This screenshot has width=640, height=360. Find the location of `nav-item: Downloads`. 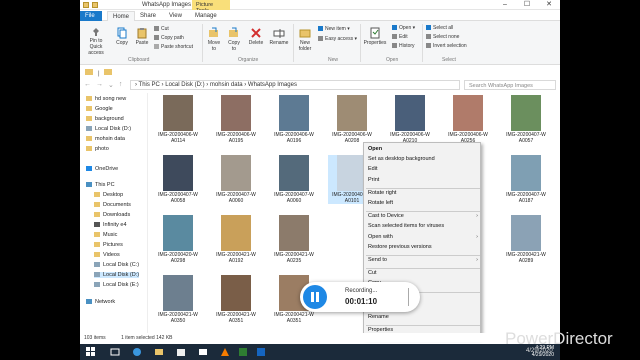

nav-item: Downloads is located at coordinates (112, 215).